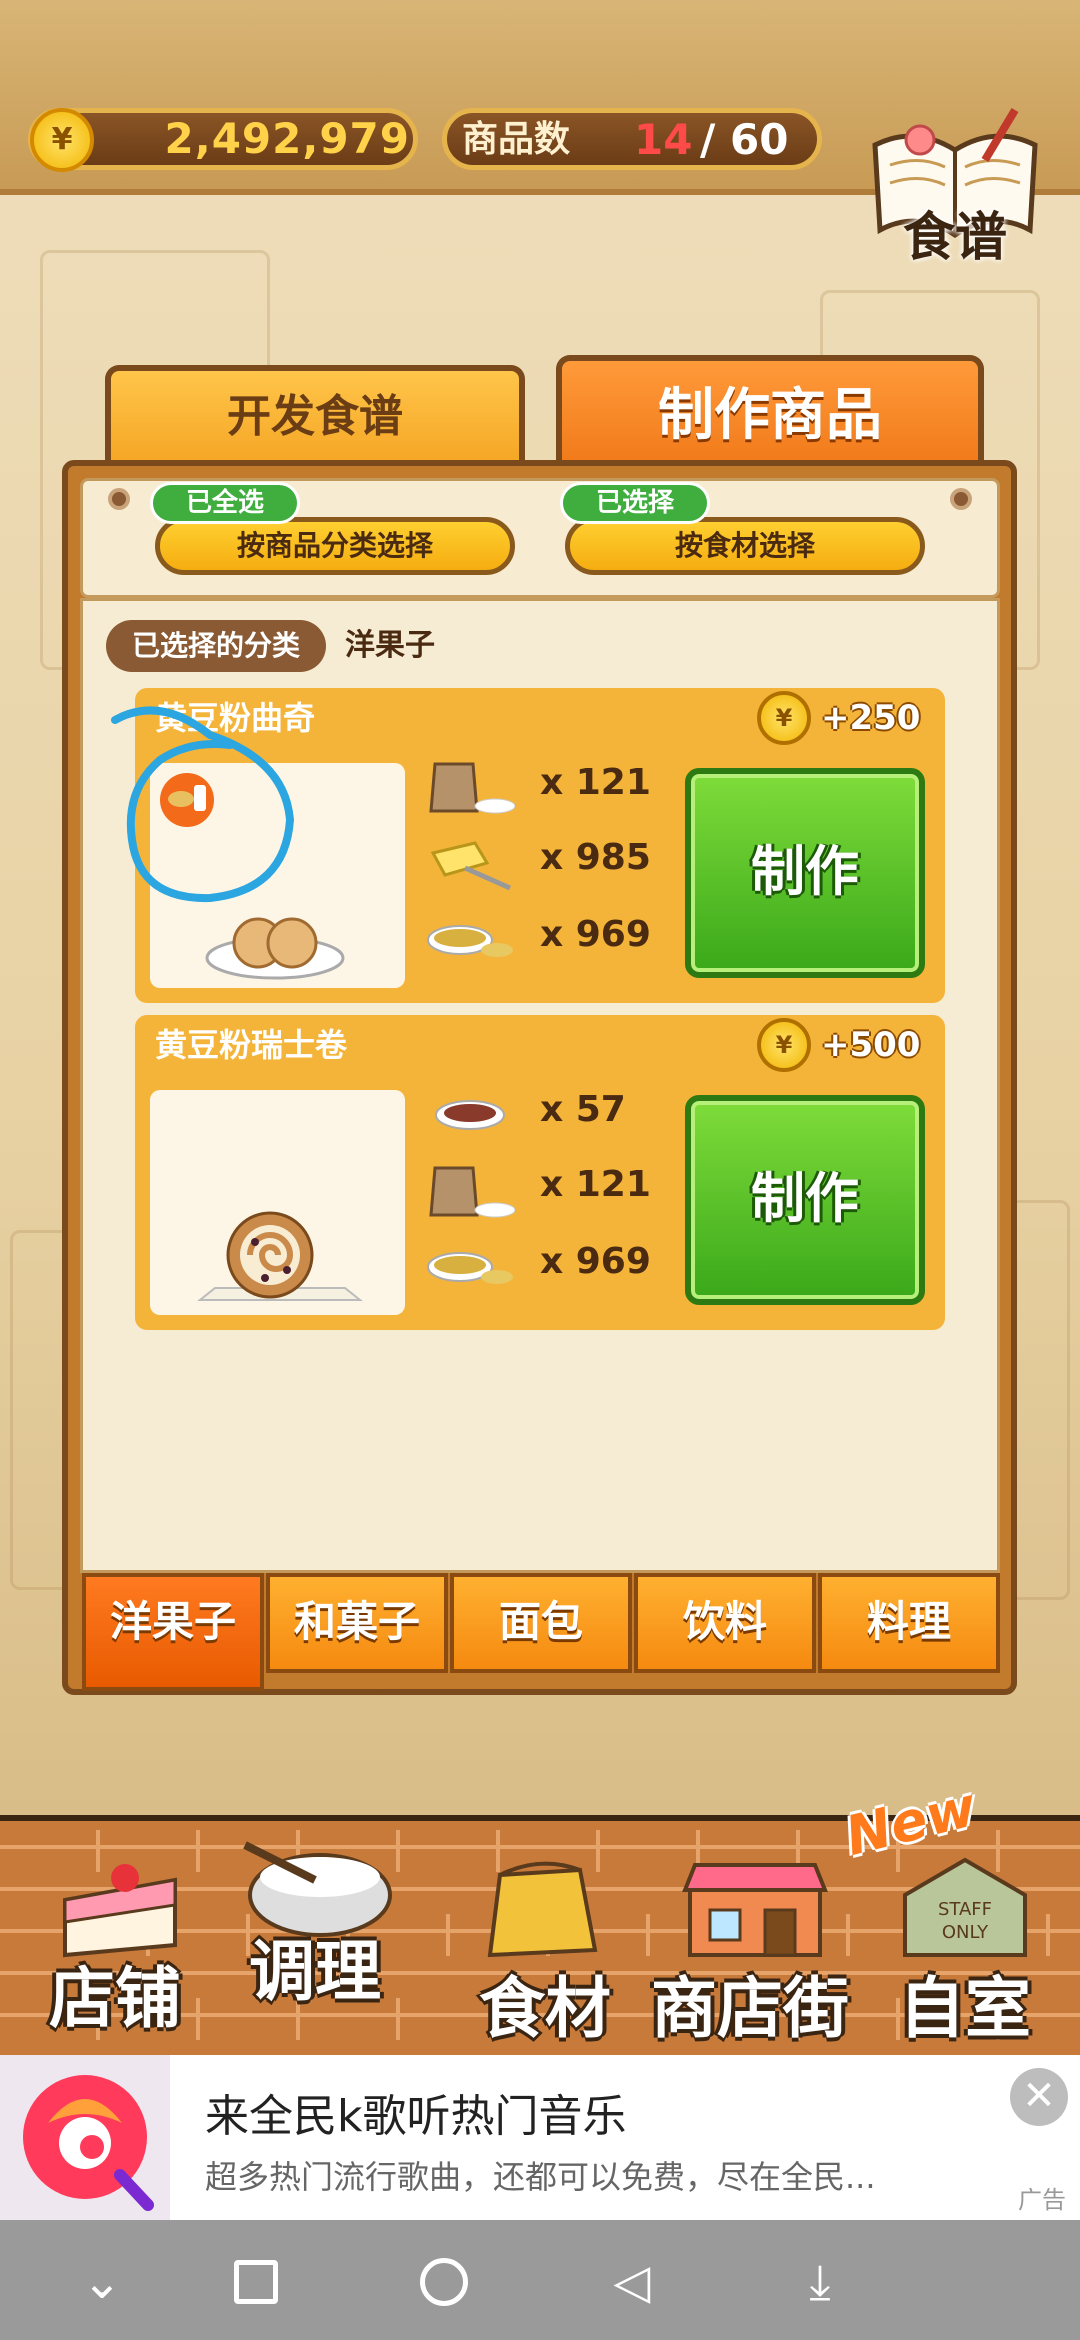 The image size is (1080, 2340). What do you see at coordinates (115, 1998) in the screenshot?
I see `nav-shop-label: 店铺` at bounding box center [115, 1998].